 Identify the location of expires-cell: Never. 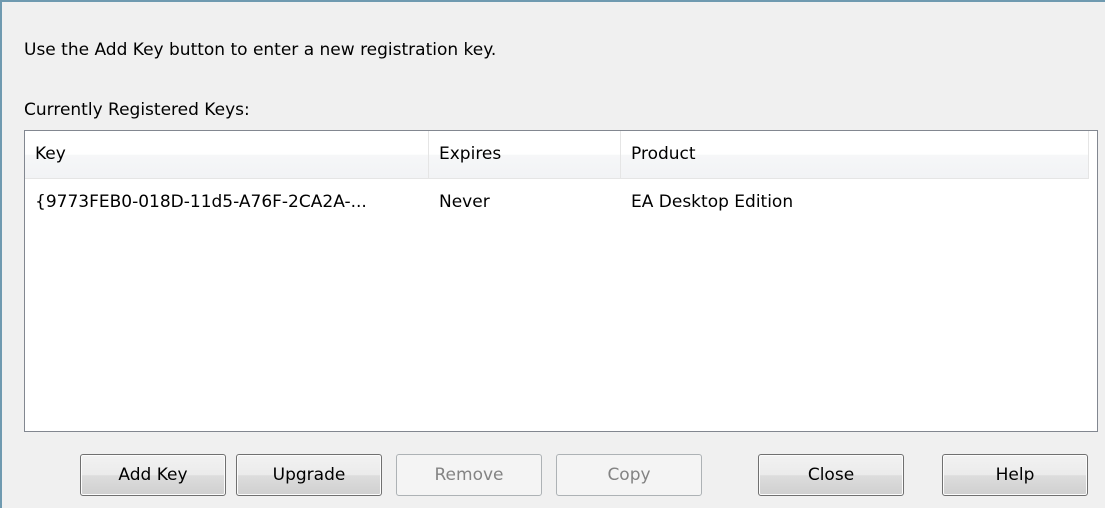
(464, 202).